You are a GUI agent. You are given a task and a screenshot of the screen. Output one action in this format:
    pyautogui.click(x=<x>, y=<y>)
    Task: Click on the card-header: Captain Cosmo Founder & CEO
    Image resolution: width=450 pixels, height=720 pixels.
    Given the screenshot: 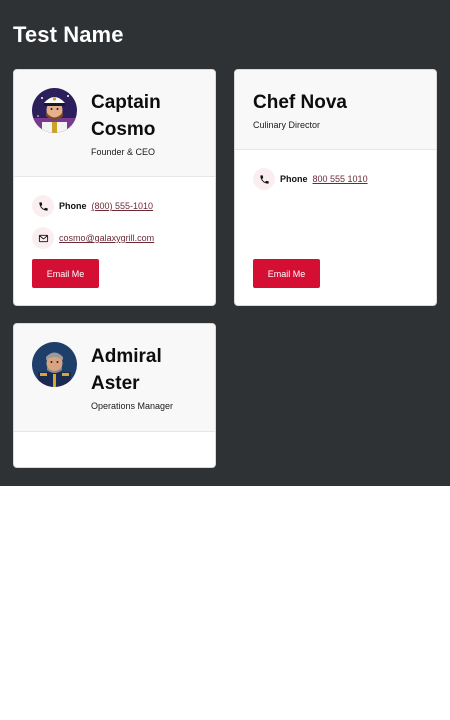 What is the action you would take?
    pyautogui.click(x=114, y=123)
    